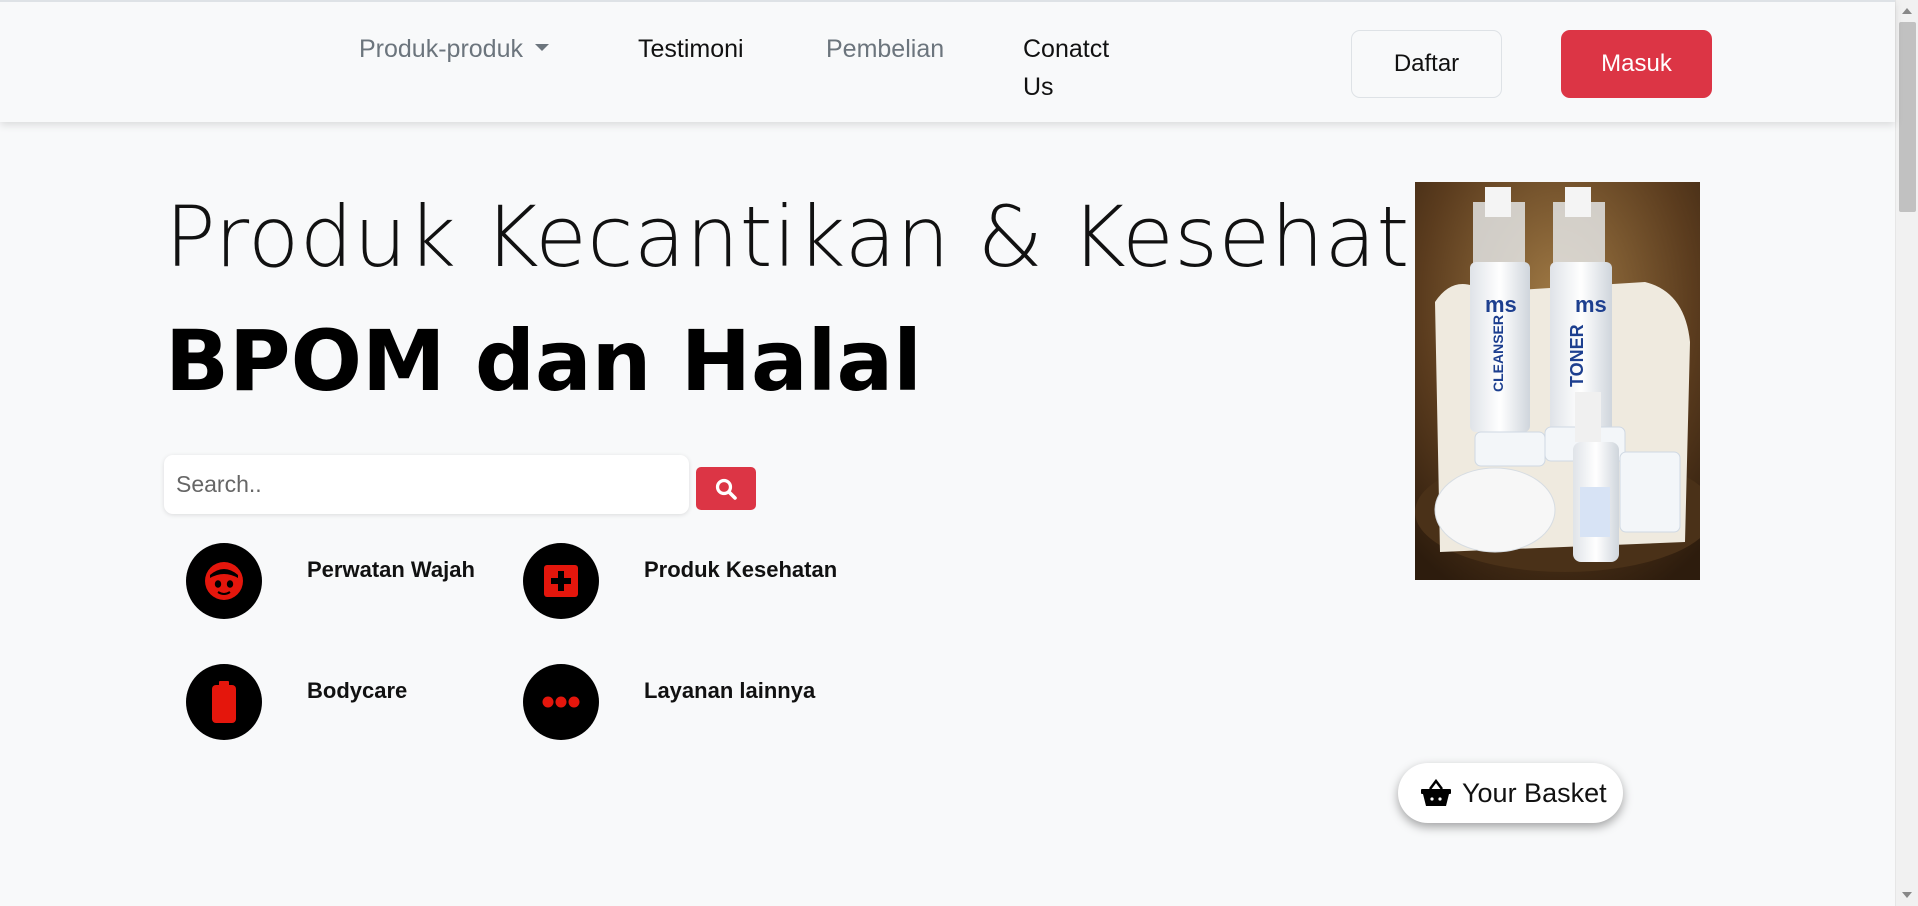 The width and height of the screenshot is (1918, 906). I want to click on scroll-down-arrow-icon, so click(1907, 895).